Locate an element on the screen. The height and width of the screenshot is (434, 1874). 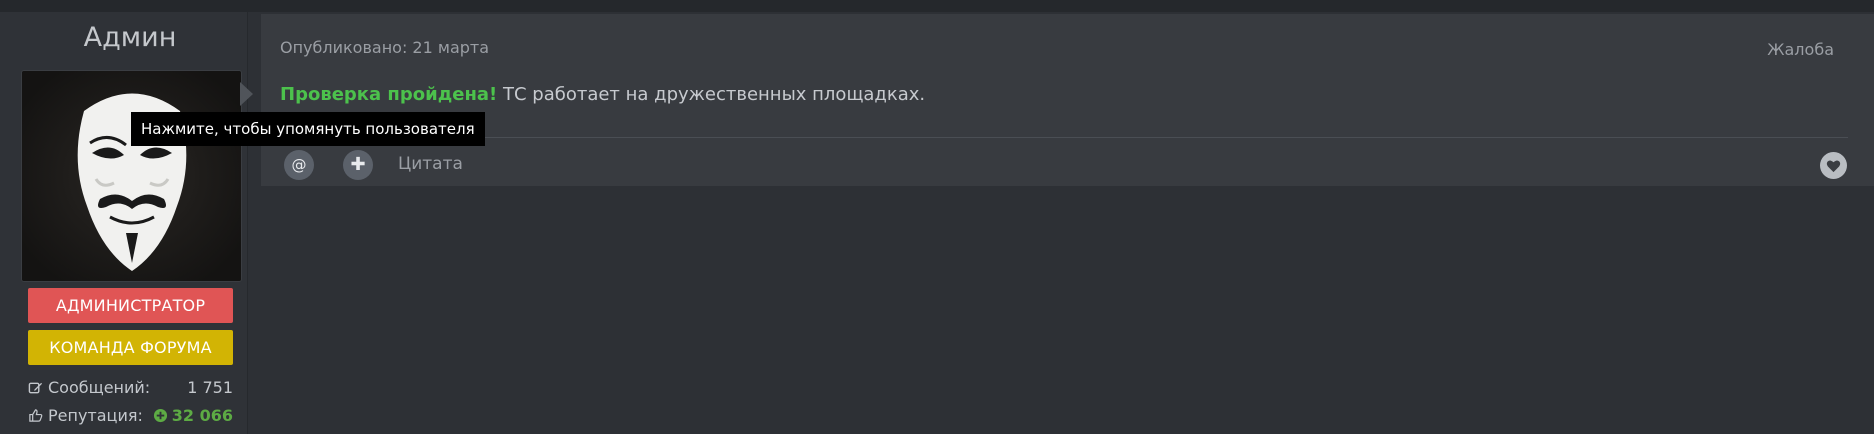
quote-button: Цитата is located at coordinates (430, 164).